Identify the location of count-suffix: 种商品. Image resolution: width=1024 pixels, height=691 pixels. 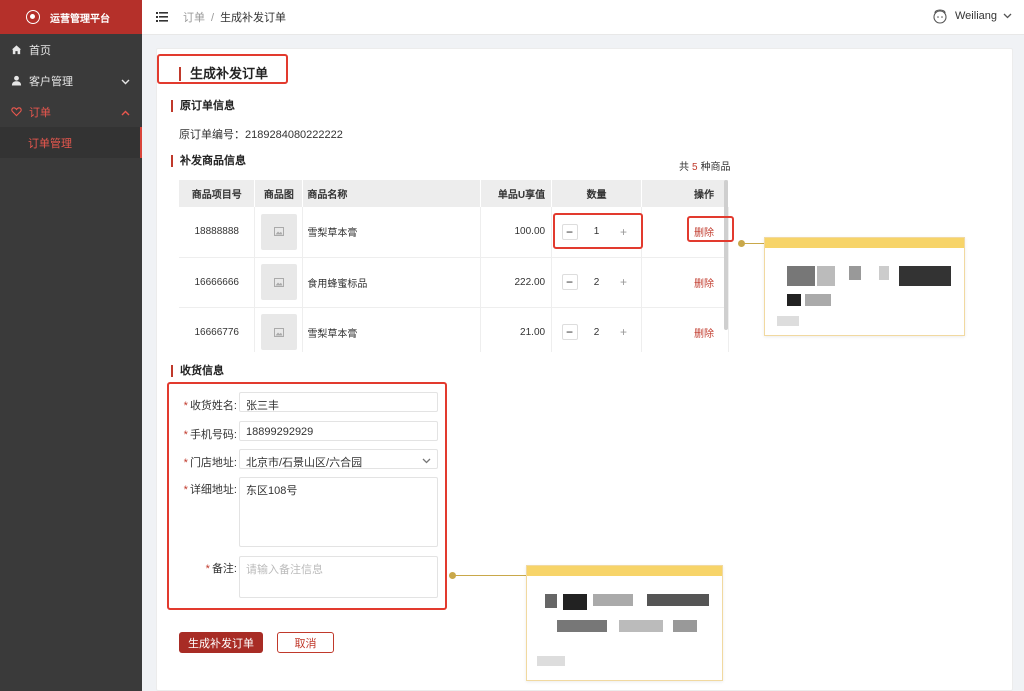
(715, 167).